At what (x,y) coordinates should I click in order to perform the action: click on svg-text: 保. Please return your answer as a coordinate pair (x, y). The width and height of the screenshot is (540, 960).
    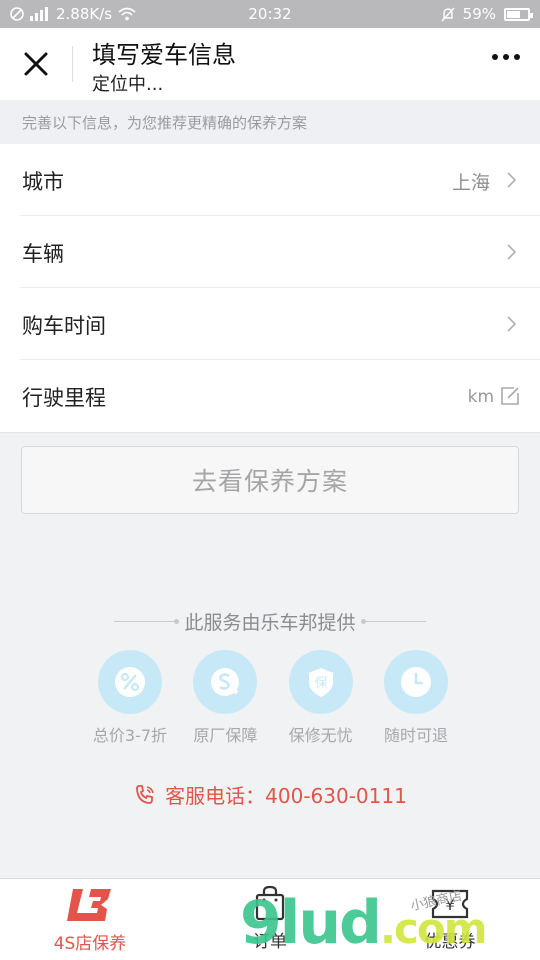
    Looking at the image, I should click on (320, 683).